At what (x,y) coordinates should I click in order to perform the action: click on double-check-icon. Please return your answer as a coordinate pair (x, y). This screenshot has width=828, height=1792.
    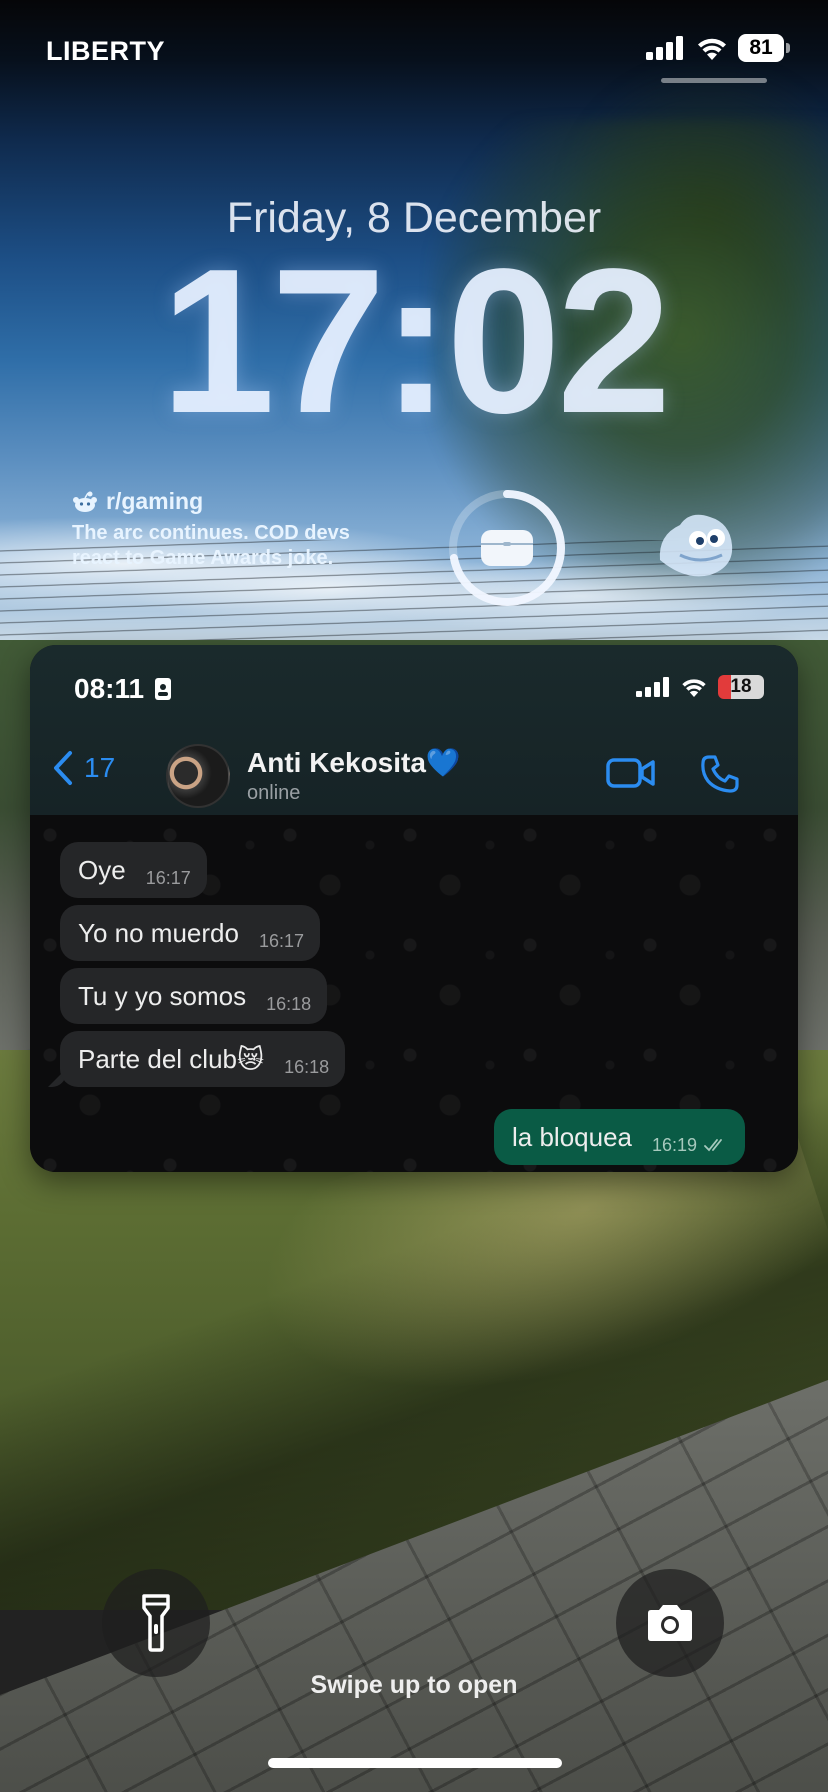
    Looking at the image, I should click on (713, 1145).